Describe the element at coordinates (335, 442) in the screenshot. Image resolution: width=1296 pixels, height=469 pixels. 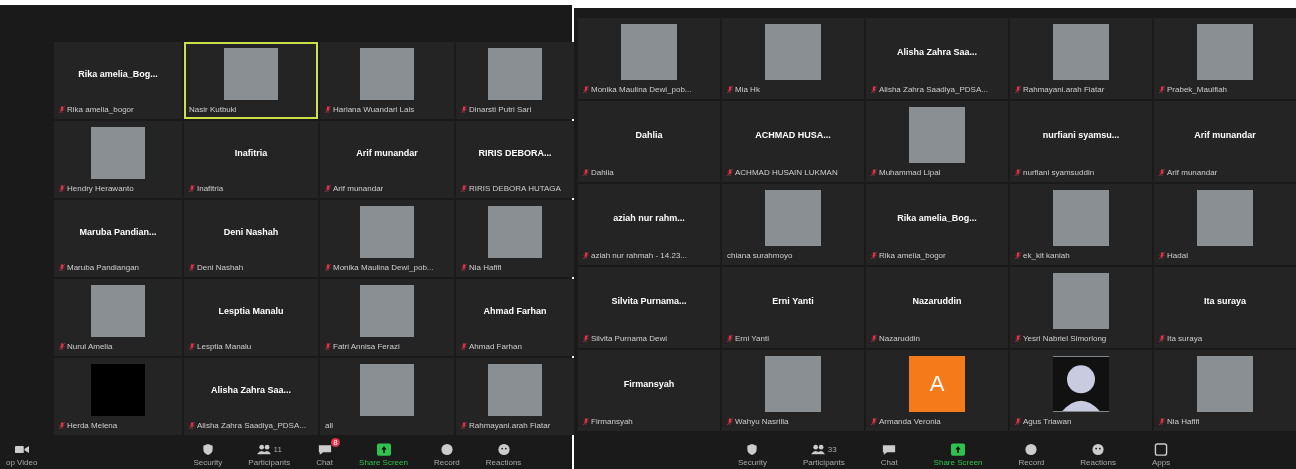
I see `unread-badge: 8` at that location.